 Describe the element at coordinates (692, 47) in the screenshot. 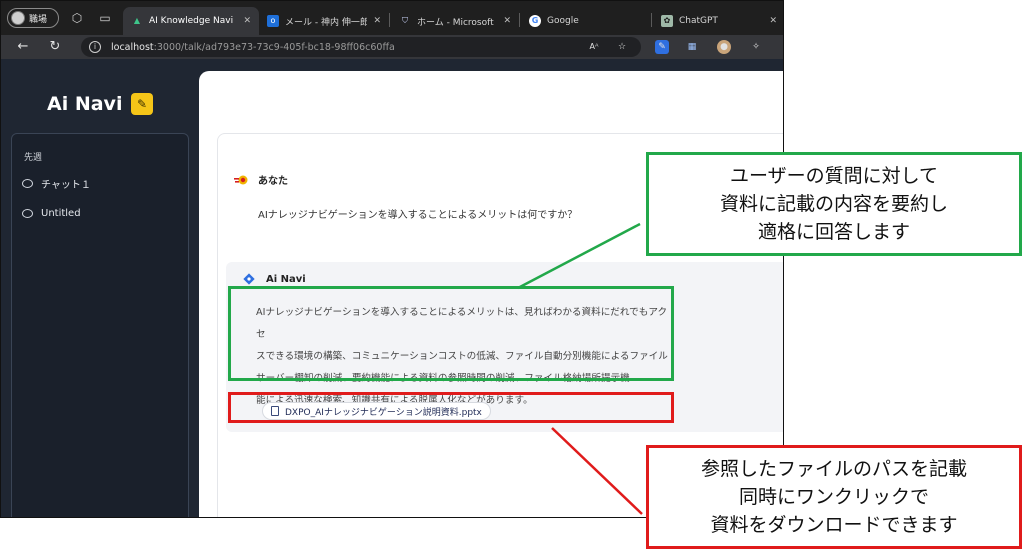

I see `extension-grid-icon: ▦` at that location.